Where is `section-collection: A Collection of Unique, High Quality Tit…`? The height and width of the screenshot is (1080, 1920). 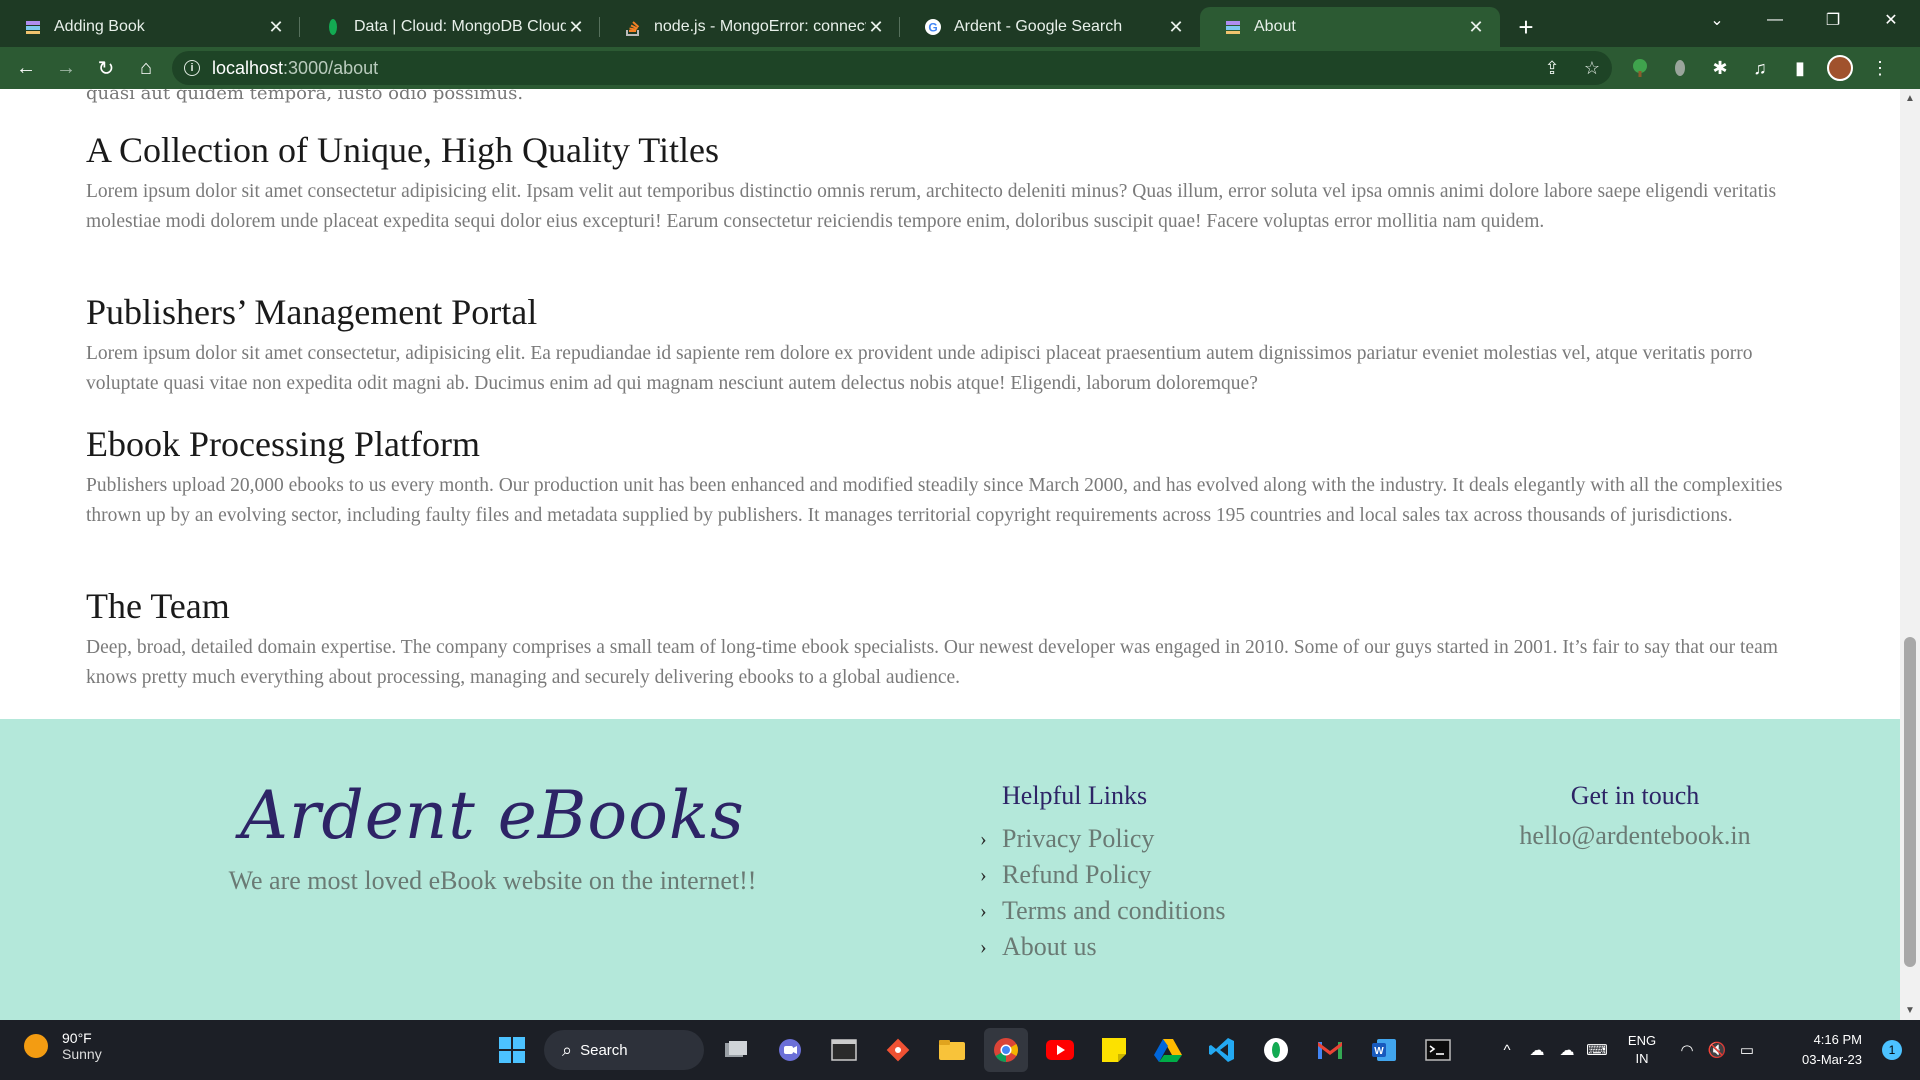
section-collection: A Collection of Unique, High Quality Tit… is located at coordinates (949, 183).